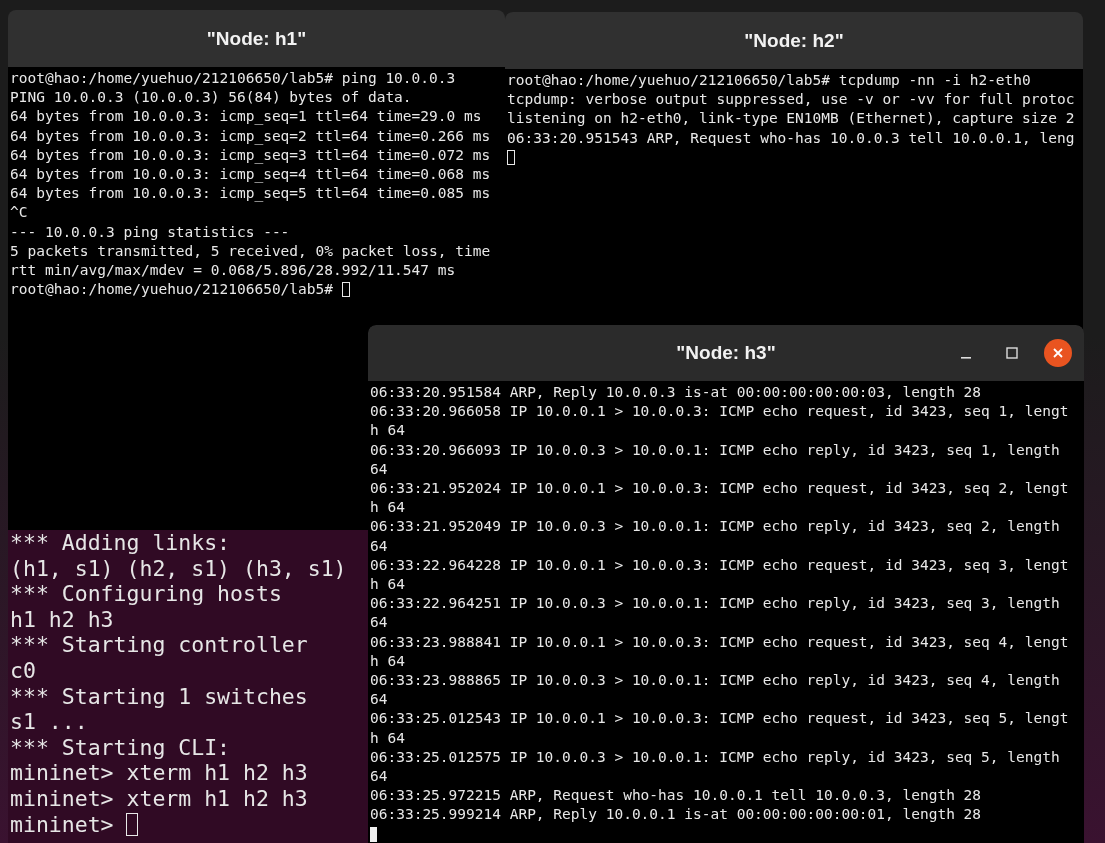 This screenshot has width=1105, height=843. I want to click on terminal-line: root@hao:/home/yuehuo/212106650/lab5# tcpdump -nn -i h2-eth0, so click(769, 80).